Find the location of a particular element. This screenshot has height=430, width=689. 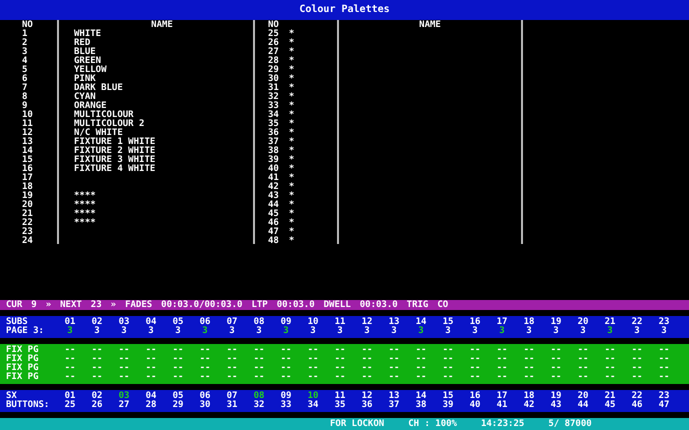

sub-number: 19 is located at coordinates (556, 323).